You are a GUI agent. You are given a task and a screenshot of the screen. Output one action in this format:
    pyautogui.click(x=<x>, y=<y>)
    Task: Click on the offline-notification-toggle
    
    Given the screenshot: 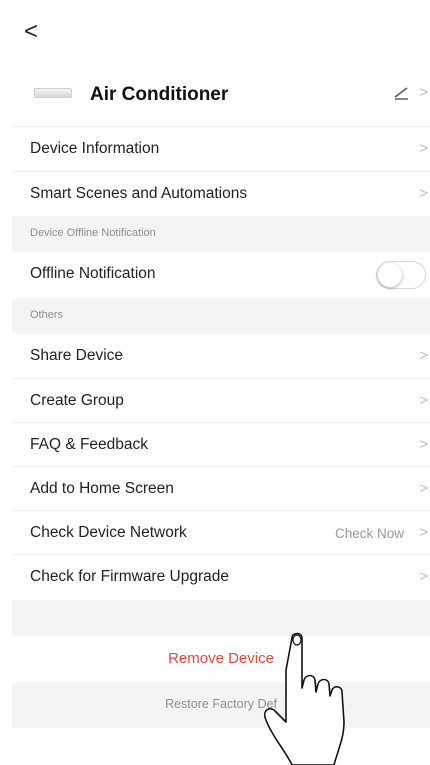 What is the action you would take?
    pyautogui.click(x=401, y=275)
    